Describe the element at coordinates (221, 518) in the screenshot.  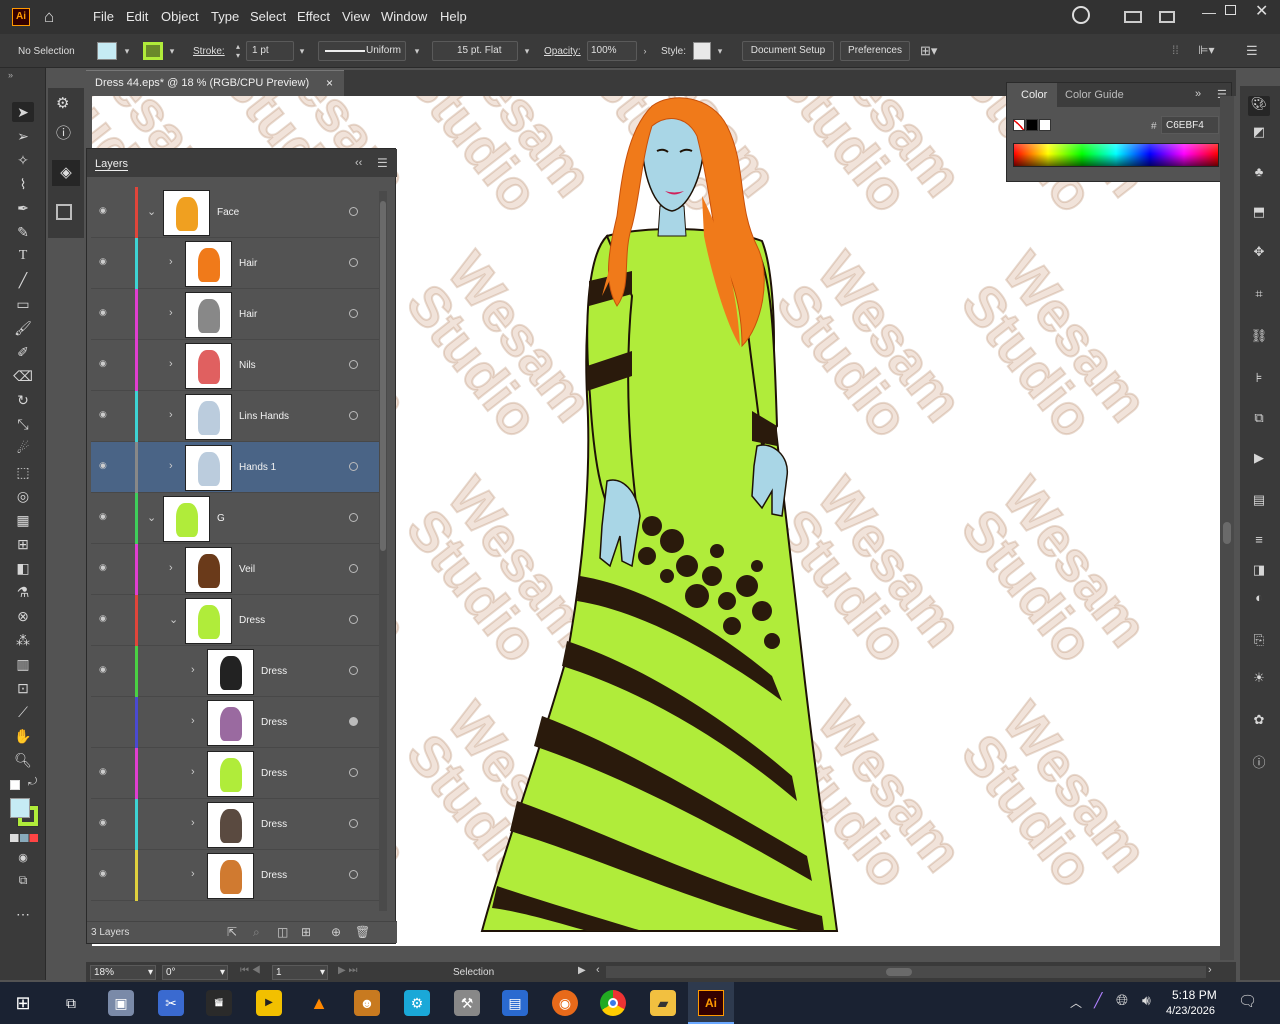
I see `layer-name: G` at that location.